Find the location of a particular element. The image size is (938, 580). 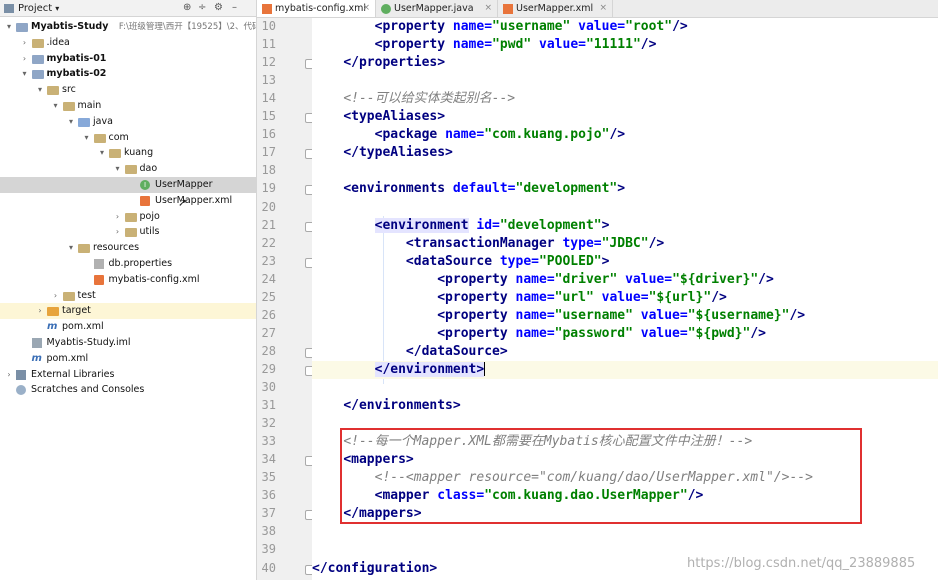

tree-item-label: main is located at coordinates (89, 105).